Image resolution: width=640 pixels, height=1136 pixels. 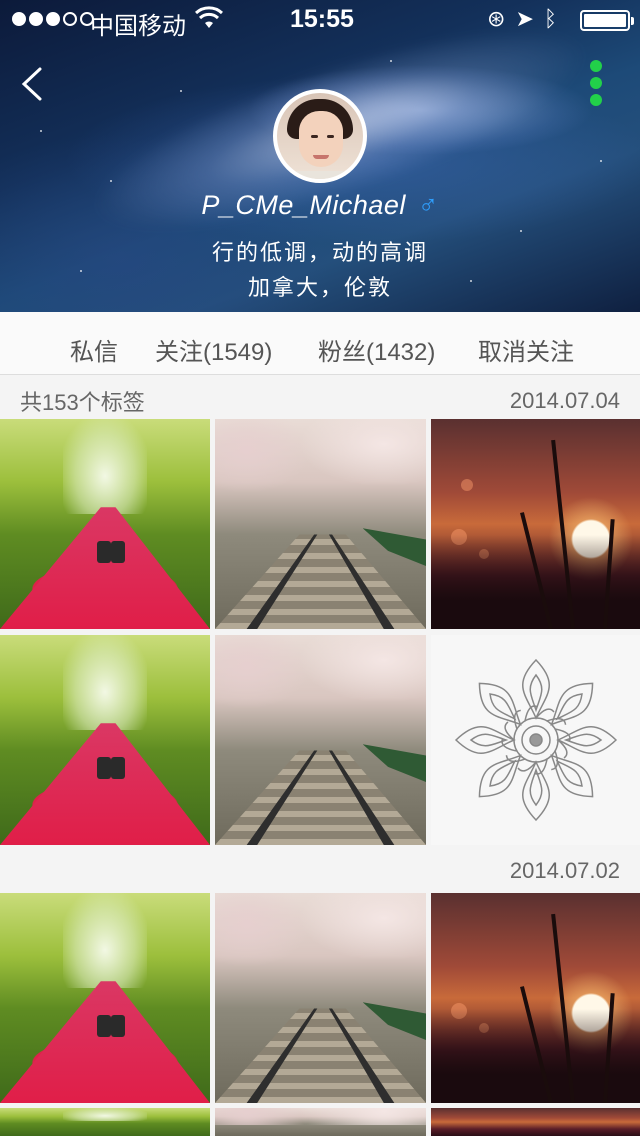 I want to click on mandala-icon, so click(x=535, y=739).